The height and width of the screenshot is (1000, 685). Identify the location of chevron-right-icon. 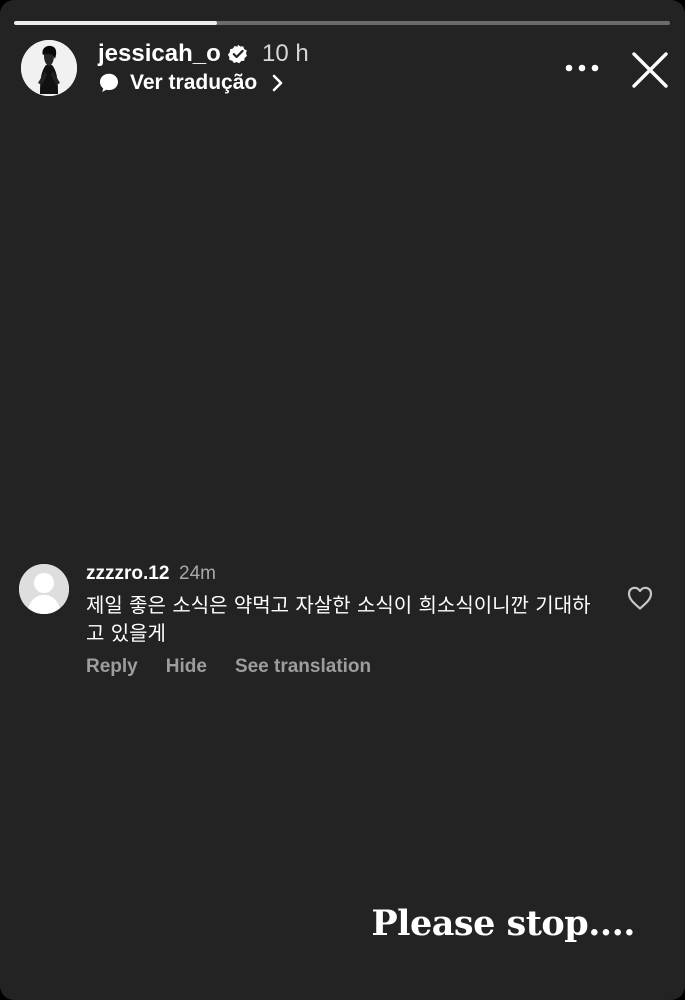
(277, 83).